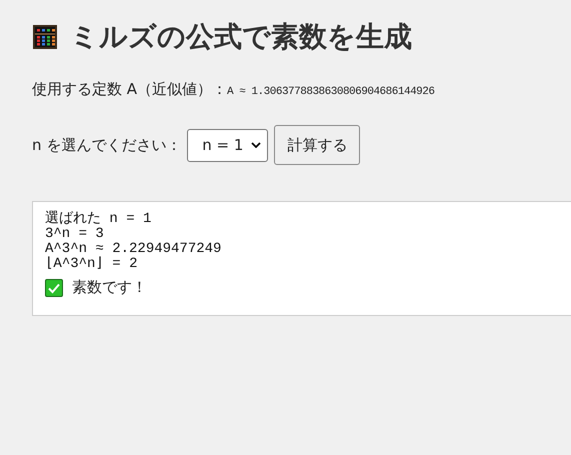 This screenshot has height=455, width=571. What do you see at coordinates (317, 145) in the screenshot?
I see `calculate-button: 計算する` at bounding box center [317, 145].